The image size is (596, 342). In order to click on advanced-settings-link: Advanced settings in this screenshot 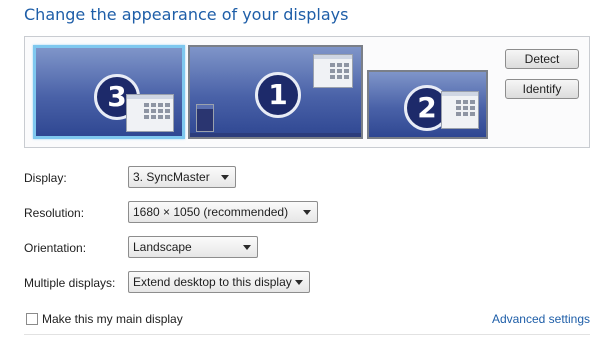, I will do `click(541, 319)`.